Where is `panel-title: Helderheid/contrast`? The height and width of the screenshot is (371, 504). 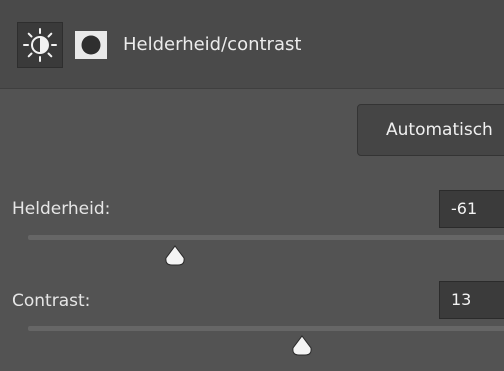 panel-title: Helderheid/contrast is located at coordinates (212, 44).